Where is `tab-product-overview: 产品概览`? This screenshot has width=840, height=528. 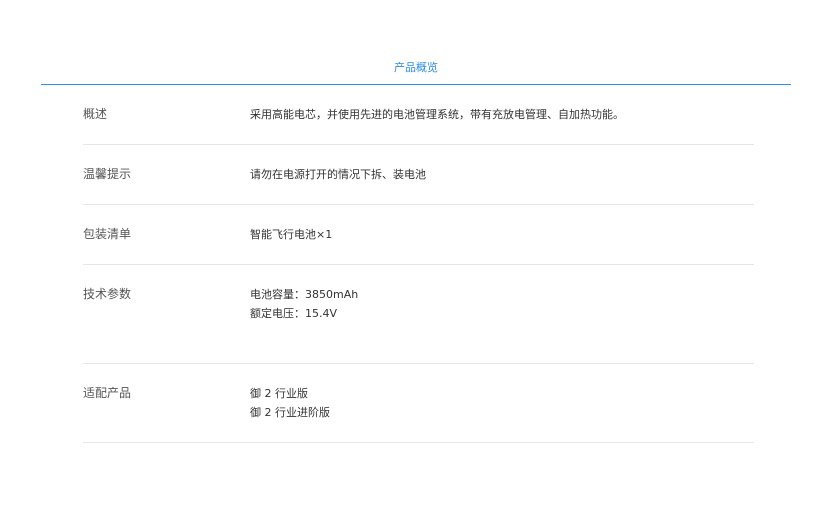 tab-product-overview: 产品概览 is located at coordinates (416, 68).